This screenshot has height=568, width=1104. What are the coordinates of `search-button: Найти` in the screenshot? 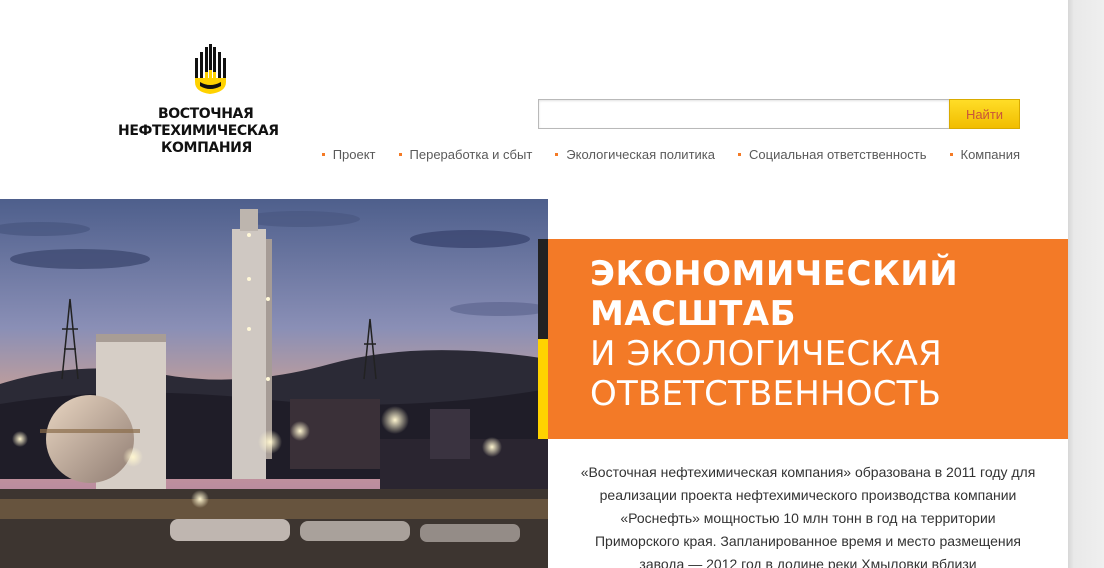 It's located at (984, 114).